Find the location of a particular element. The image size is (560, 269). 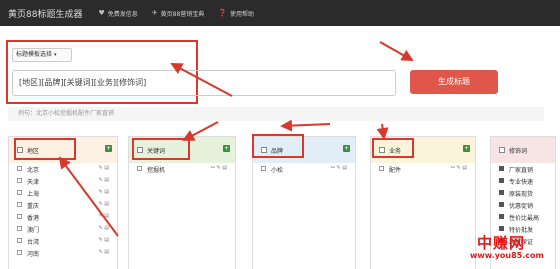

arrow-to-keyword is located at coordinates (200, 131).